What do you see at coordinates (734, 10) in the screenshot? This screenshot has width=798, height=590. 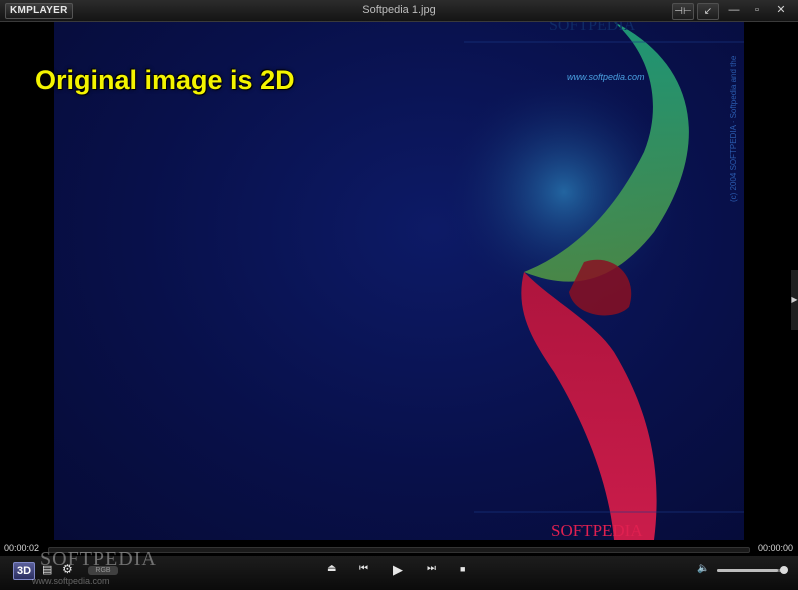 I see `minimize-button: —` at bounding box center [734, 10].